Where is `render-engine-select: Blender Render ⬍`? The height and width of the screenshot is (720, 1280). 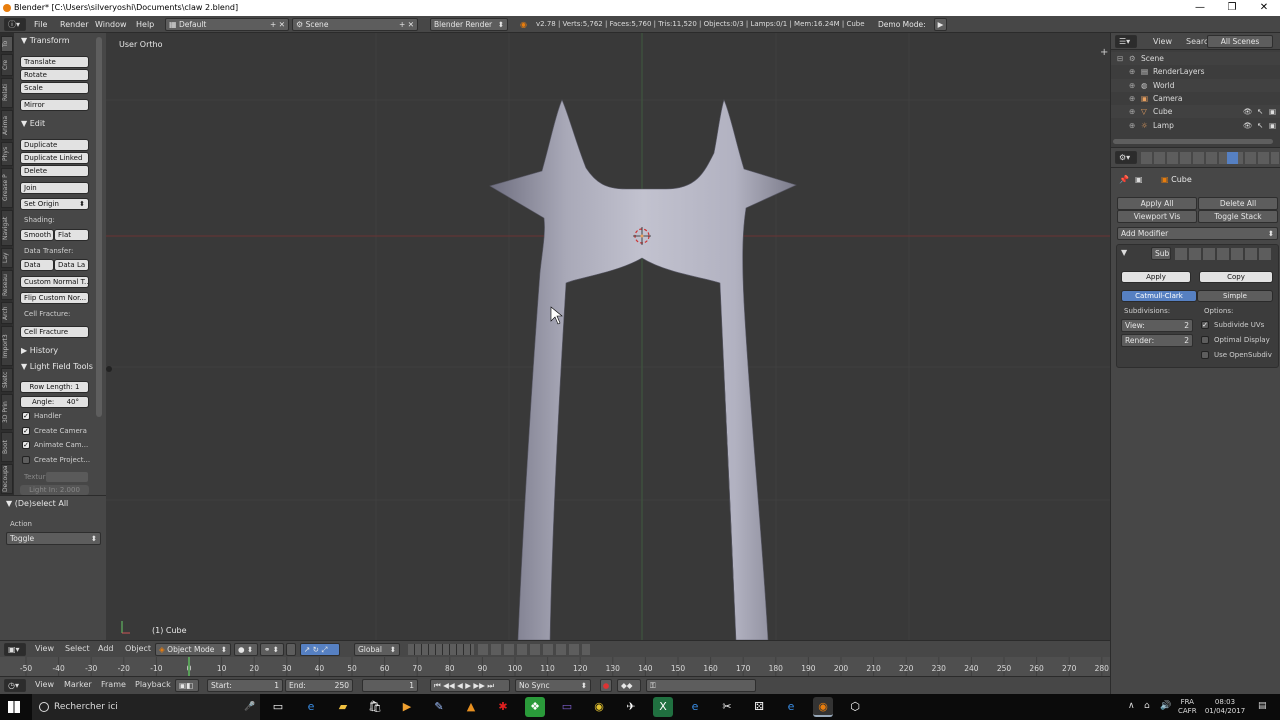
render-engine-select: Blender Render ⬍ is located at coordinates (469, 24).